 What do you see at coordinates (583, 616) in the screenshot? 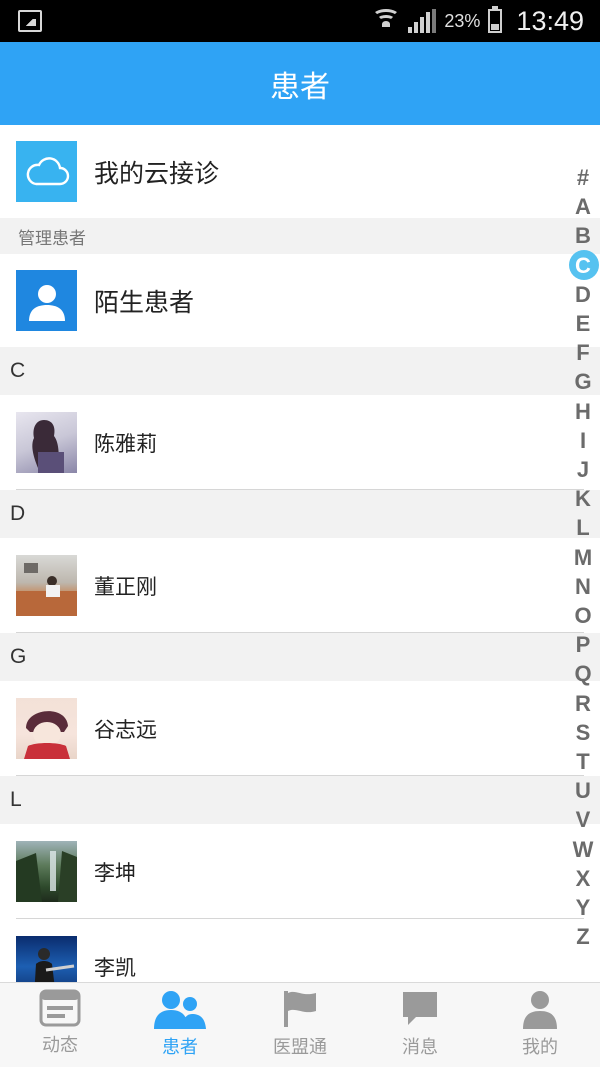
I see `index-letter: O` at bounding box center [583, 616].